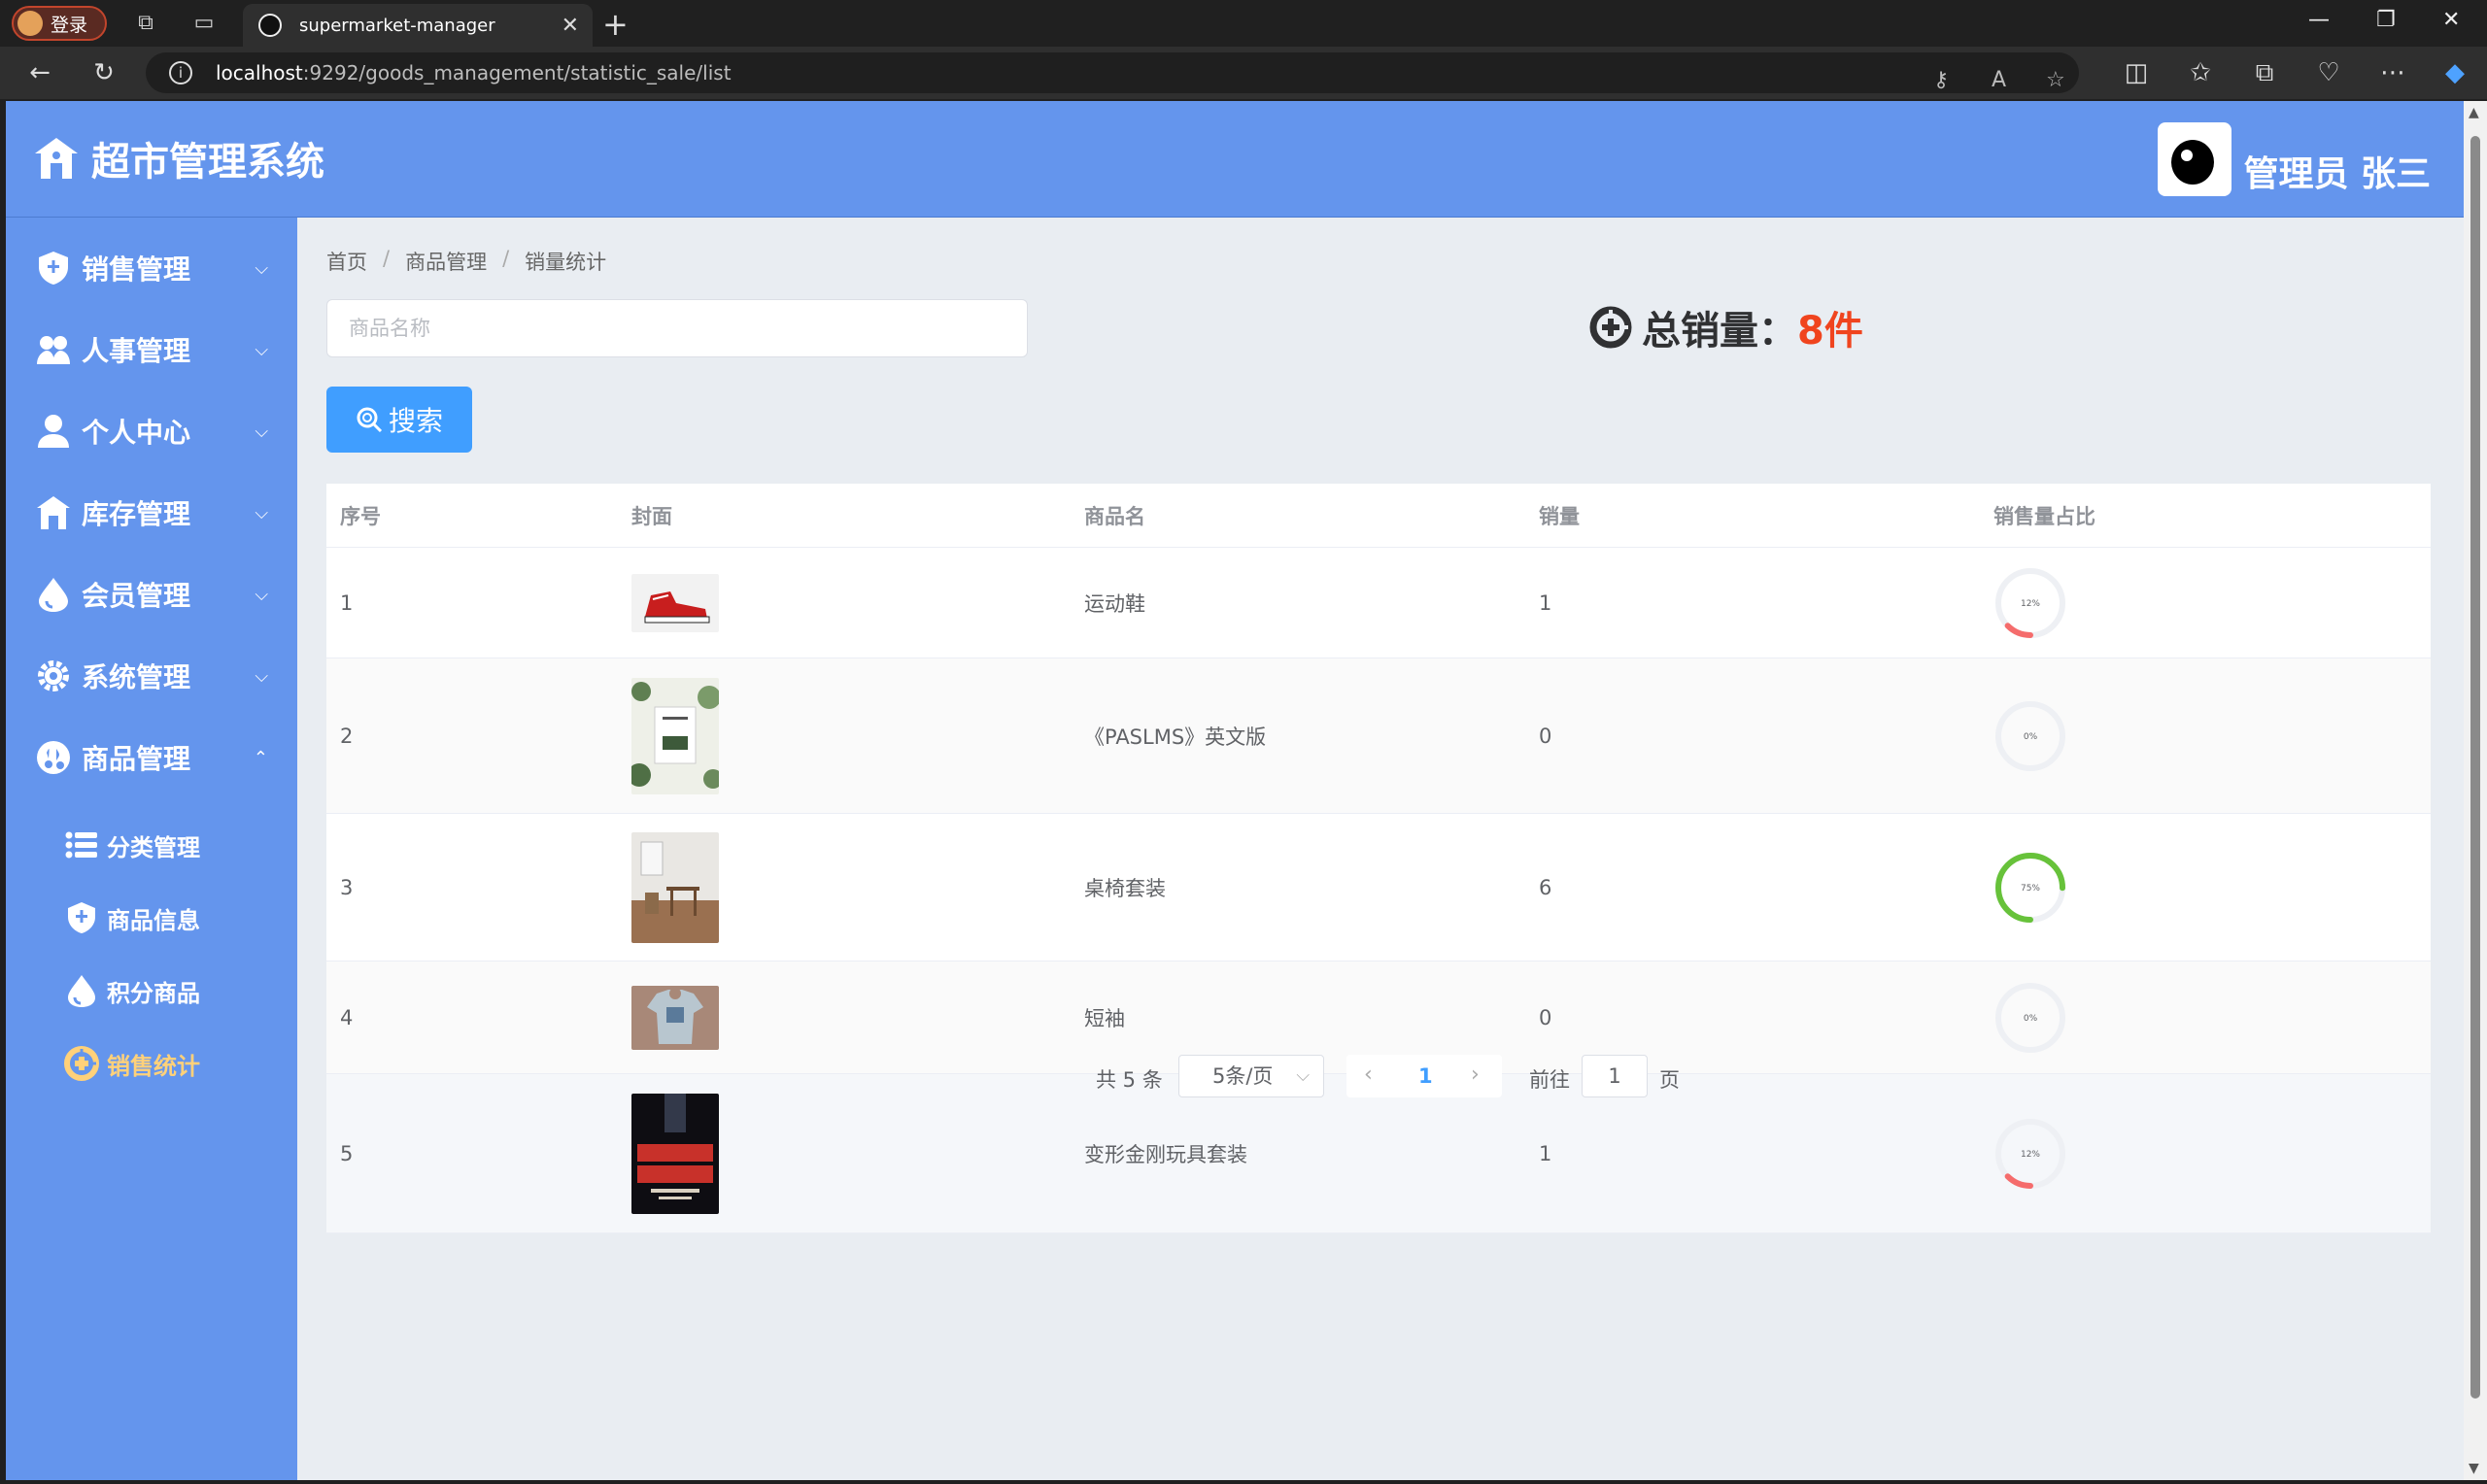 The height and width of the screenshot is (1484, 2487). I want to click on next-page-icon: ›, so click(1475, 1074).